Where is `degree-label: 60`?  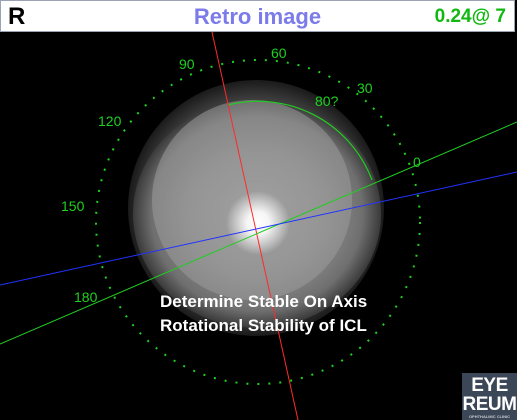 degree-label: 60 is located at coordinates (279, 53).